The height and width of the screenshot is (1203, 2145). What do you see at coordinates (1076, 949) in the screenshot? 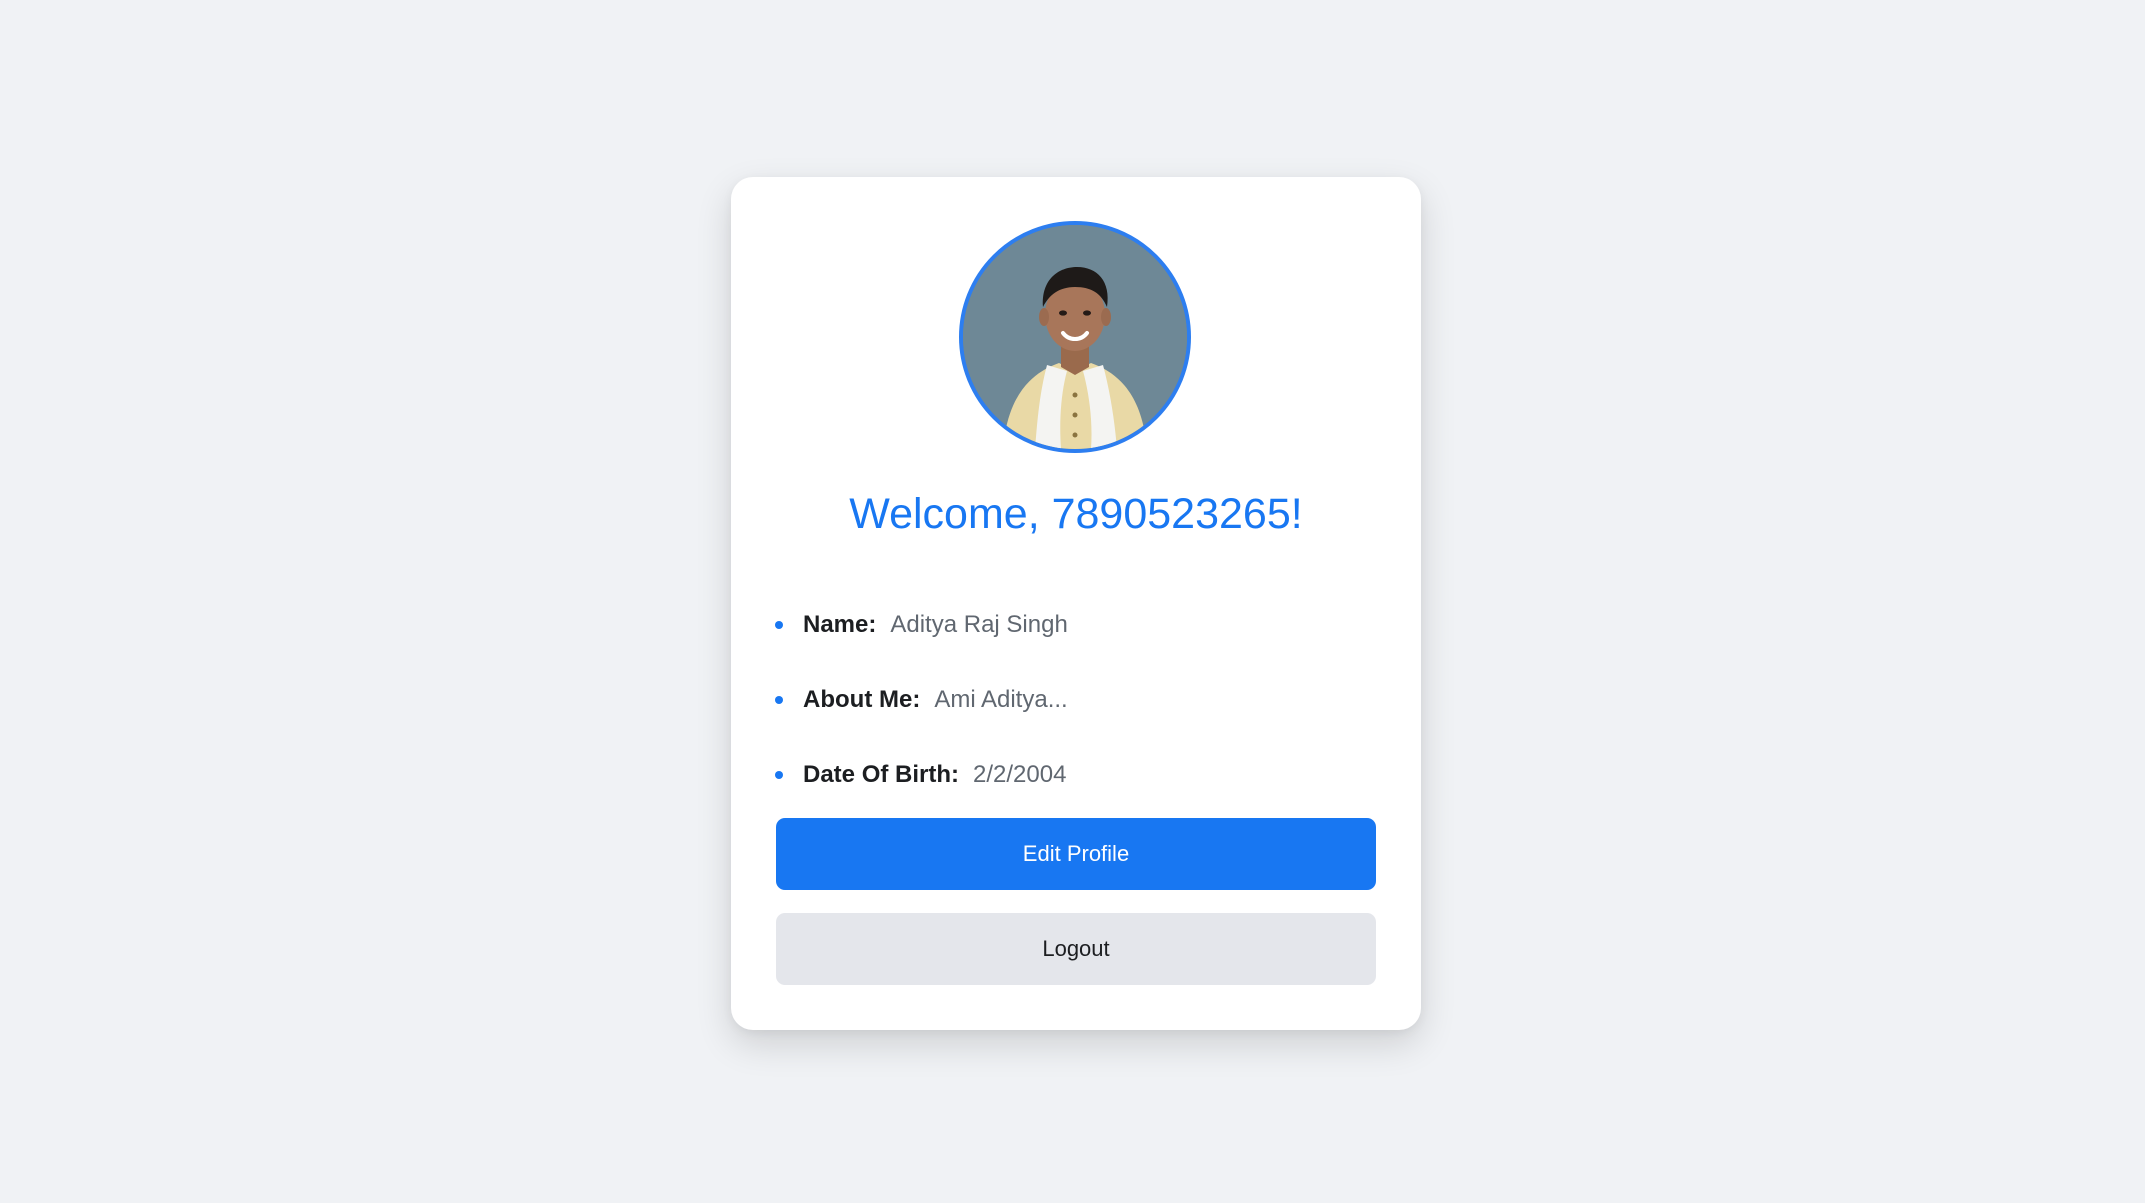
I see `logout-button: Logout` at bounding box center [1076, 949].